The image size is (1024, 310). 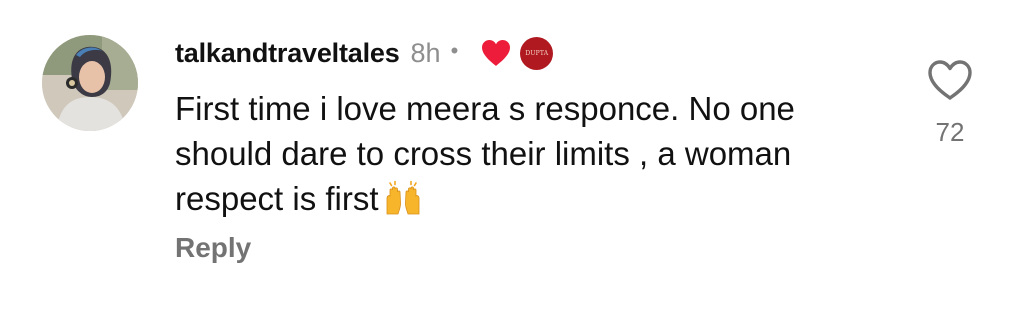 I want to click on user-avatar, so click(x=90, y=83).